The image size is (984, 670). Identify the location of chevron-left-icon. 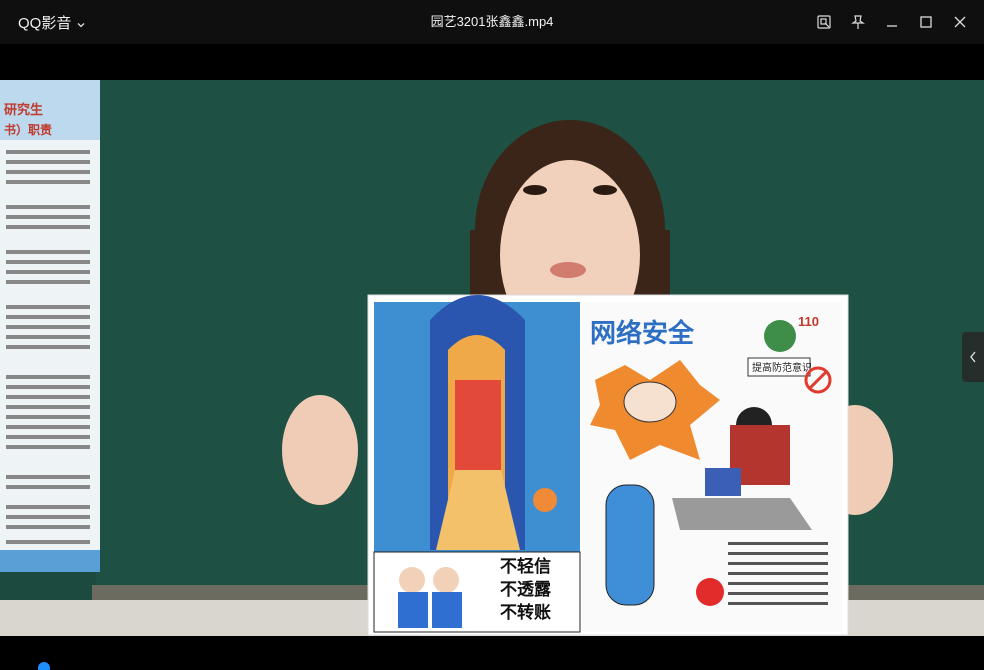
(973, 357).